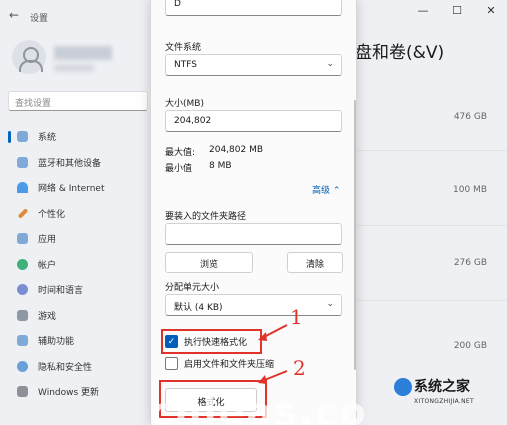  Describe the element at coordinates (14, 15) in the screenshot. I see `back-arrow-icon: ←` at that location.